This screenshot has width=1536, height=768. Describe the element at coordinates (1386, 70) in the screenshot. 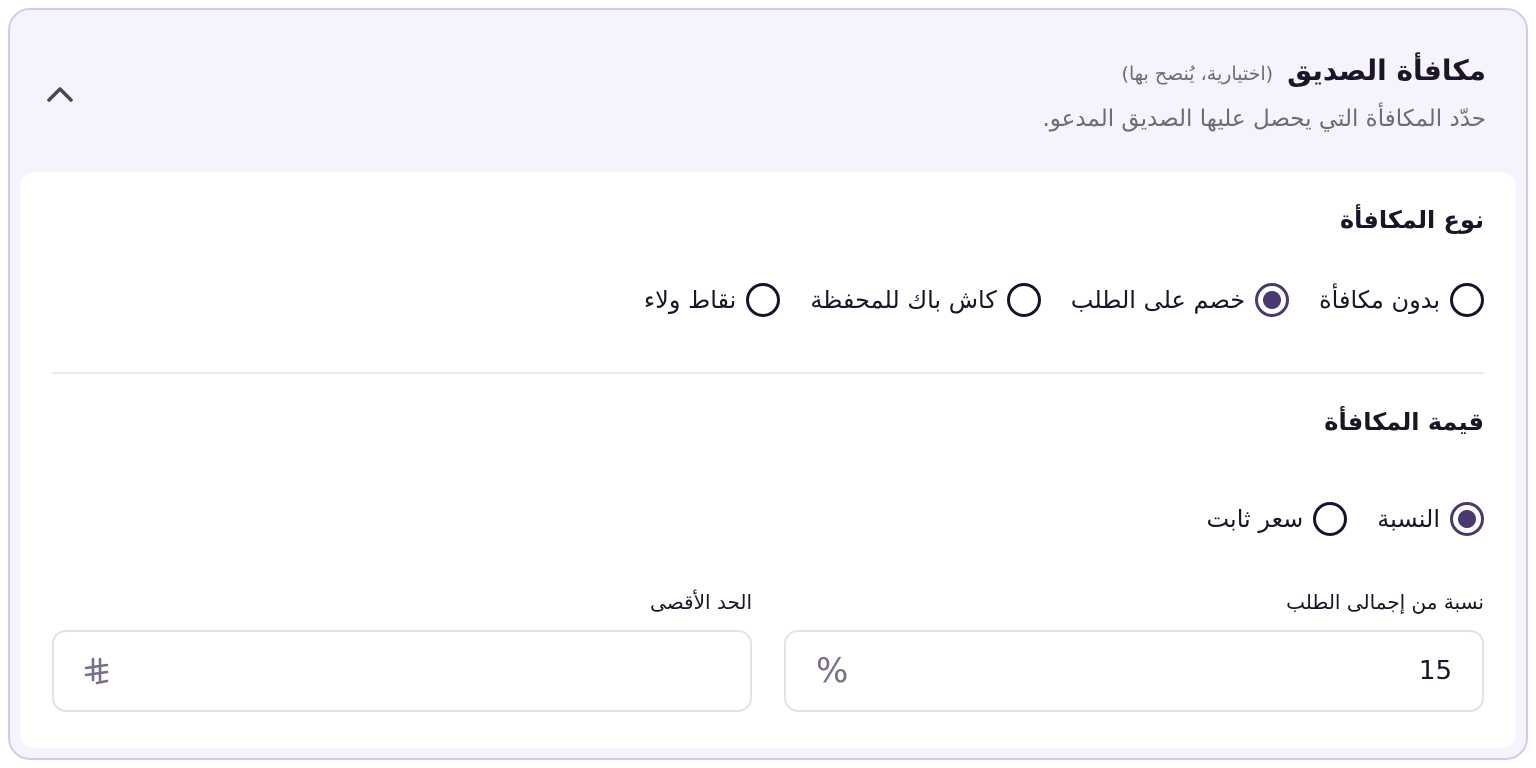

I see `panel-title: مكافأة الصديق` at that location.